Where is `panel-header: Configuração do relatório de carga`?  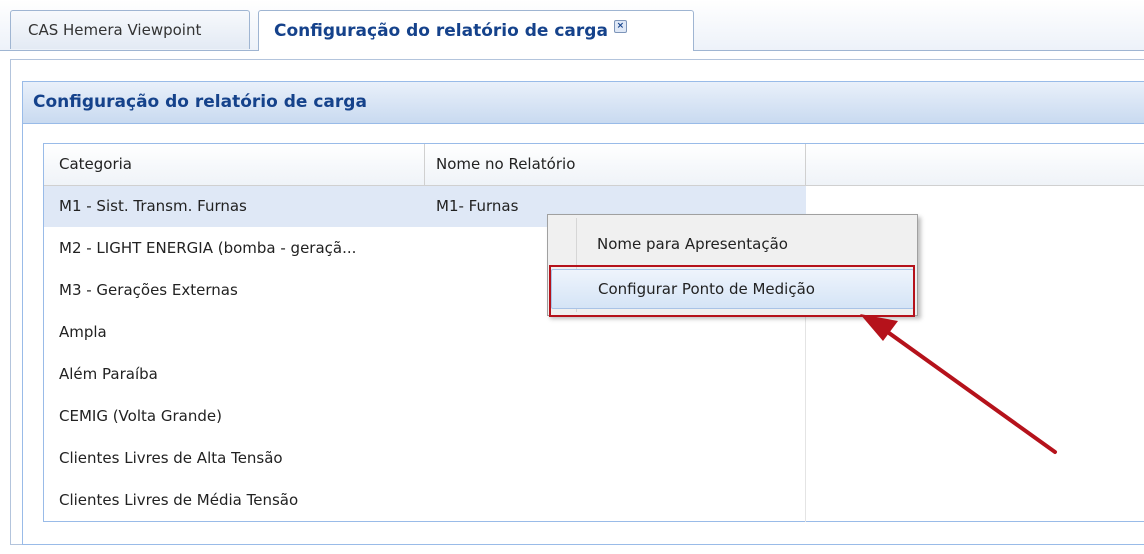
panel-header: Configuração do relatório de carga is located at coordinates (583, 103).